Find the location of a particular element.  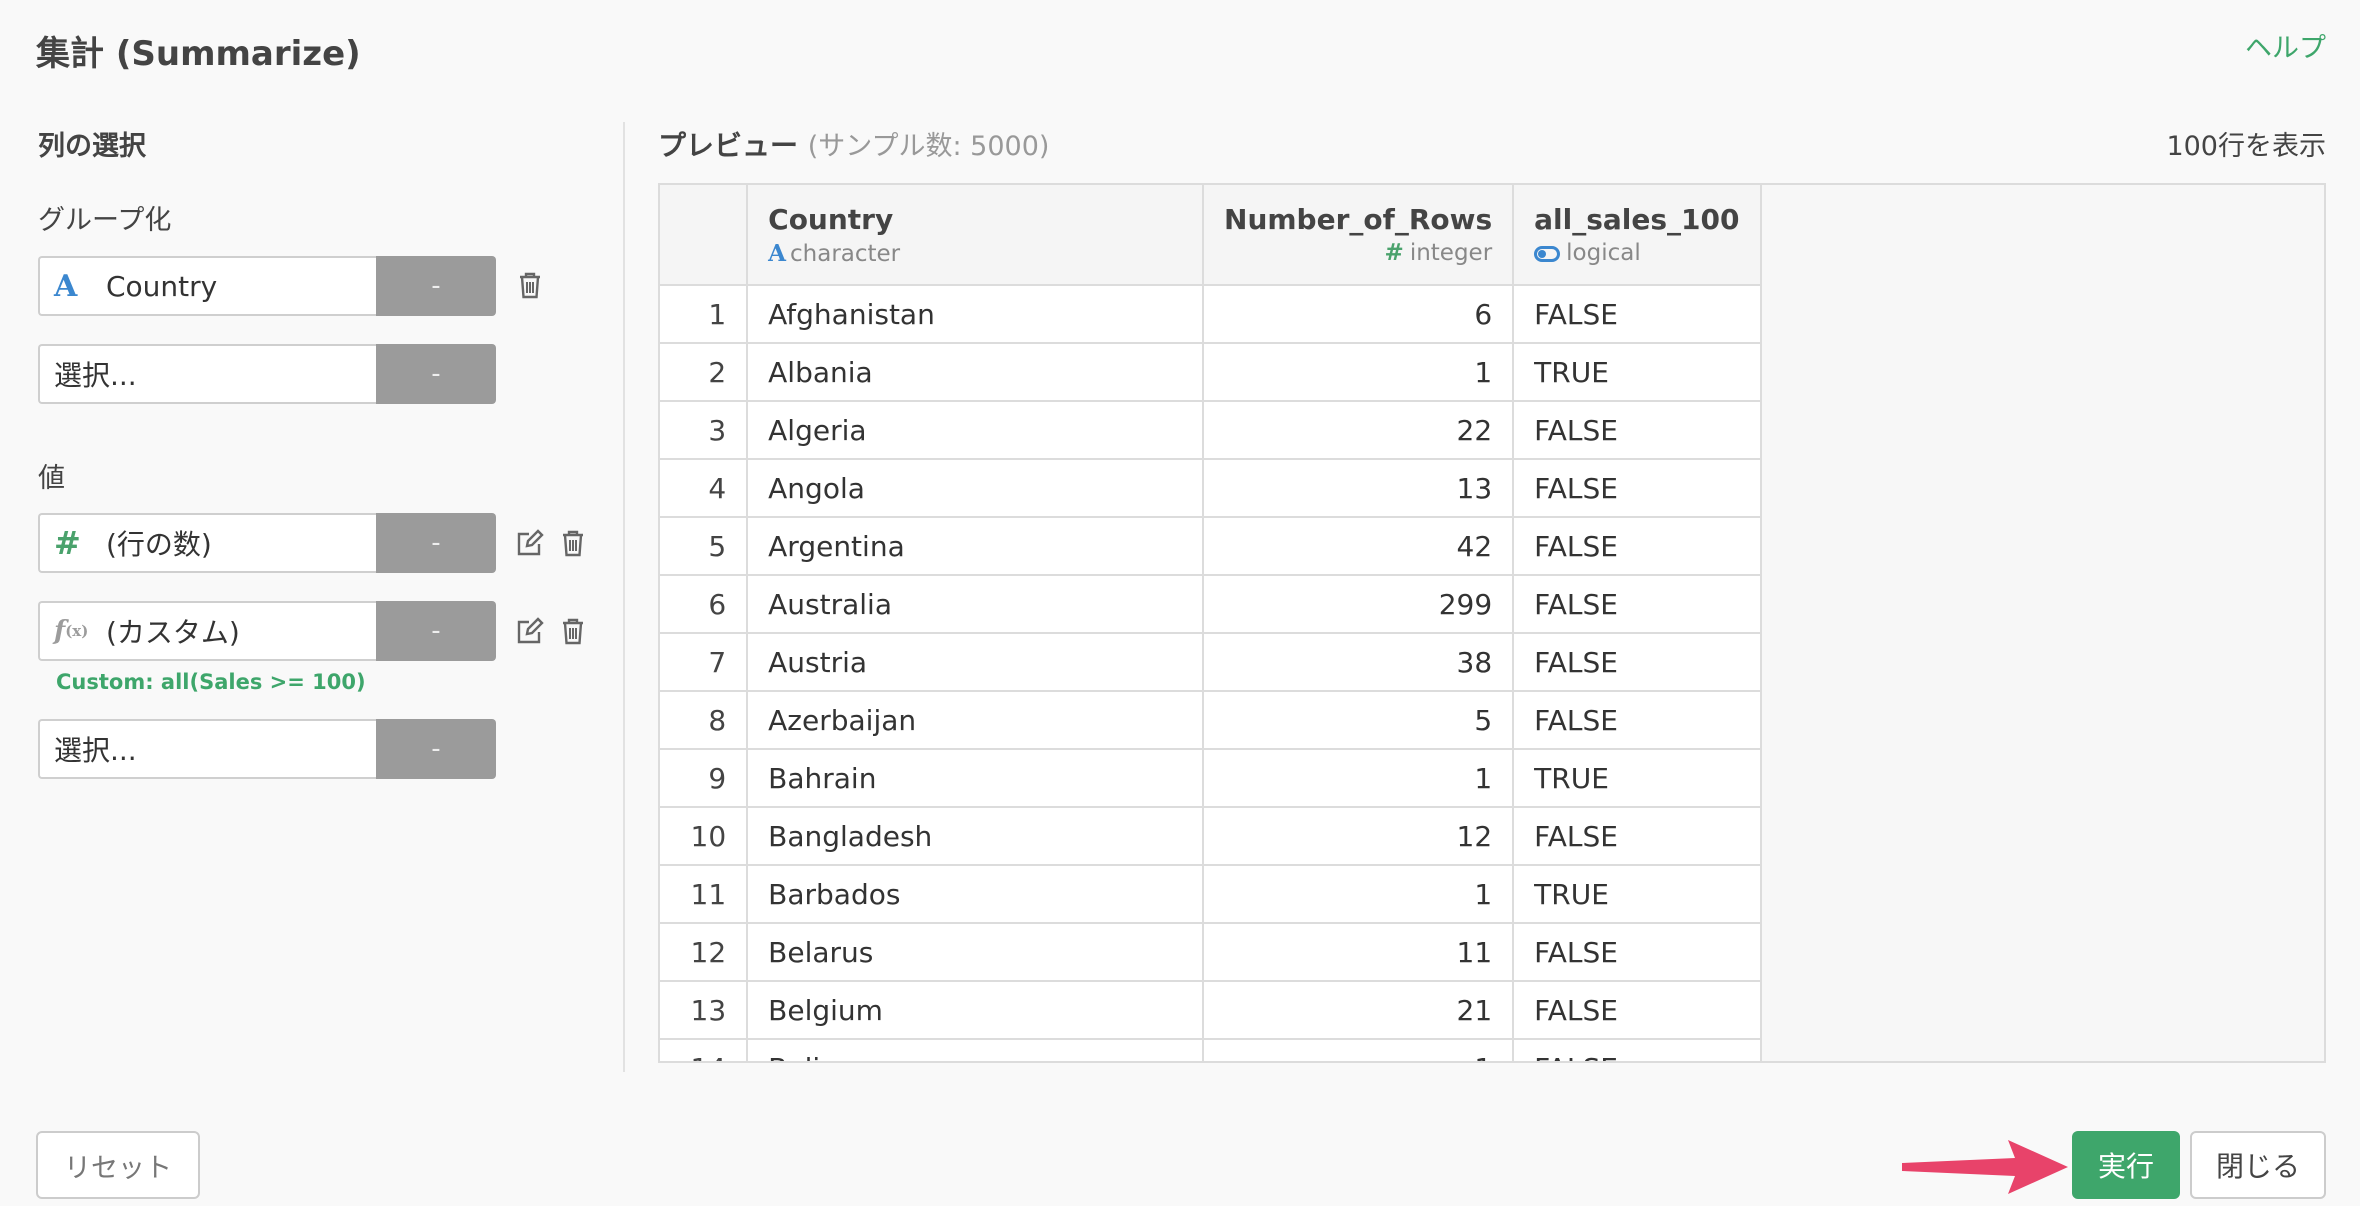

group-column-label: Country is located at coordinates (162, 286).